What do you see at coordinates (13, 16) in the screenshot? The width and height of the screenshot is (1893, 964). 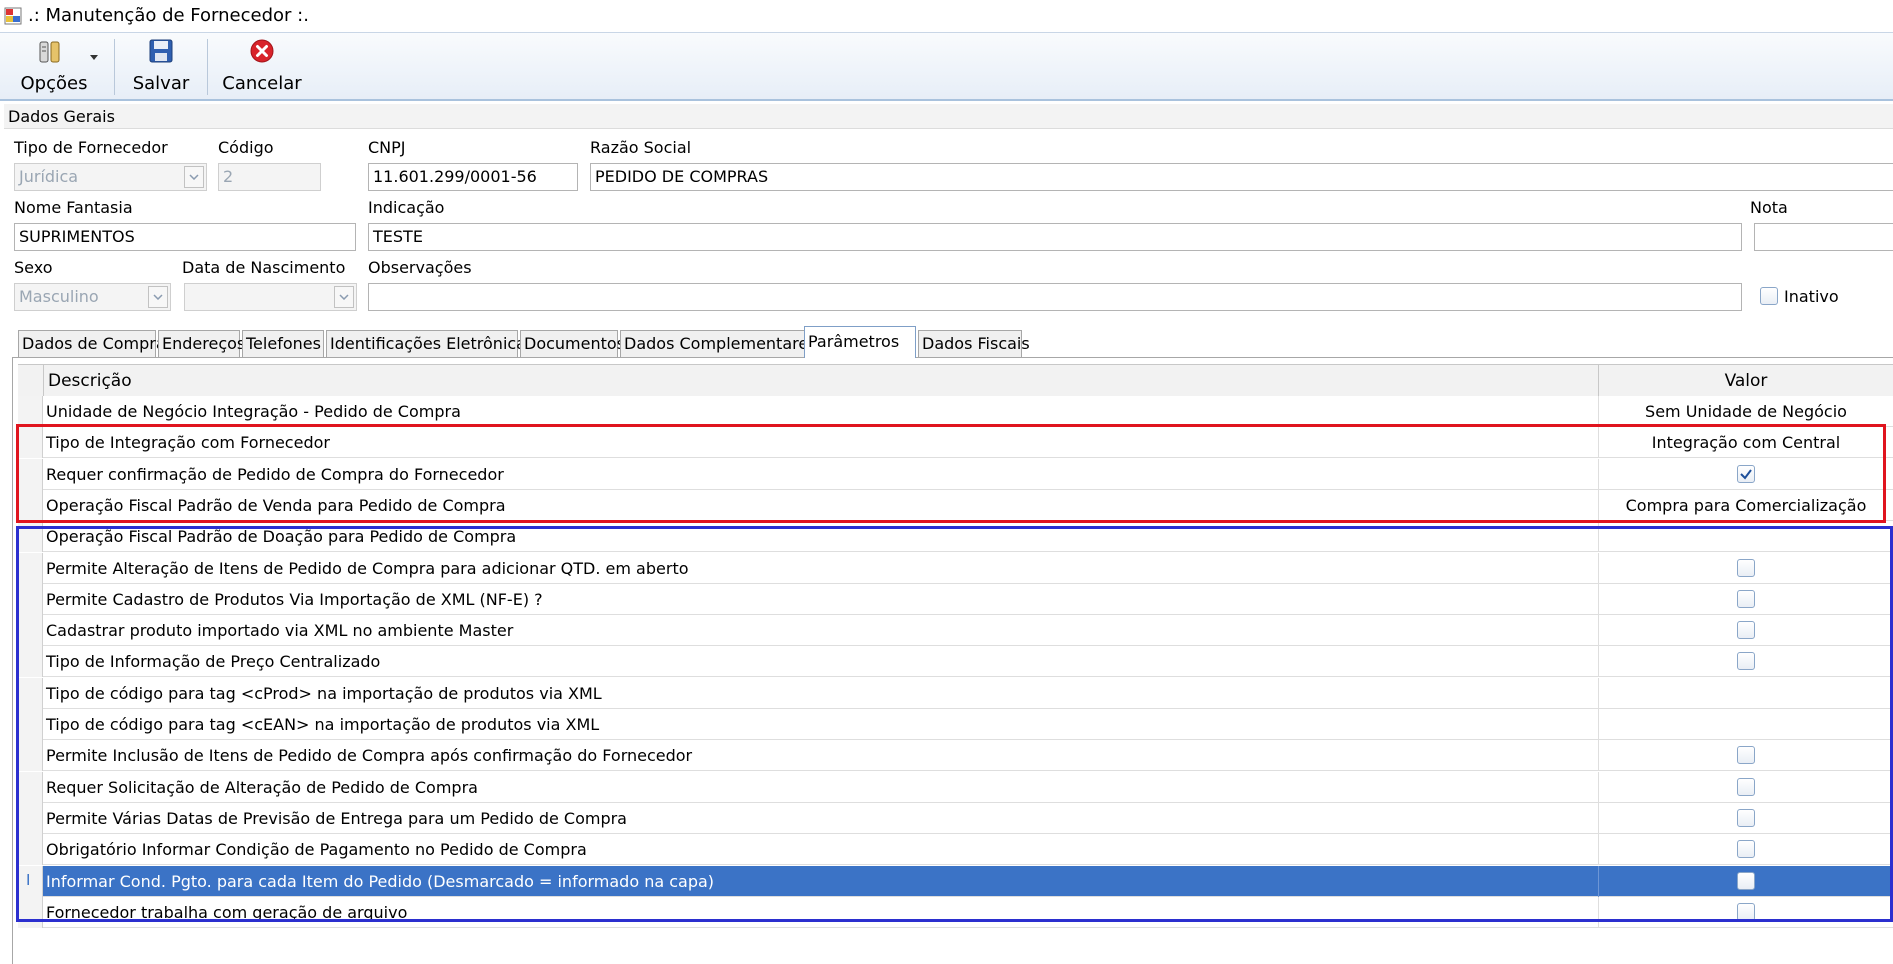 I see `app-icon` at bounding box center [13, 16].